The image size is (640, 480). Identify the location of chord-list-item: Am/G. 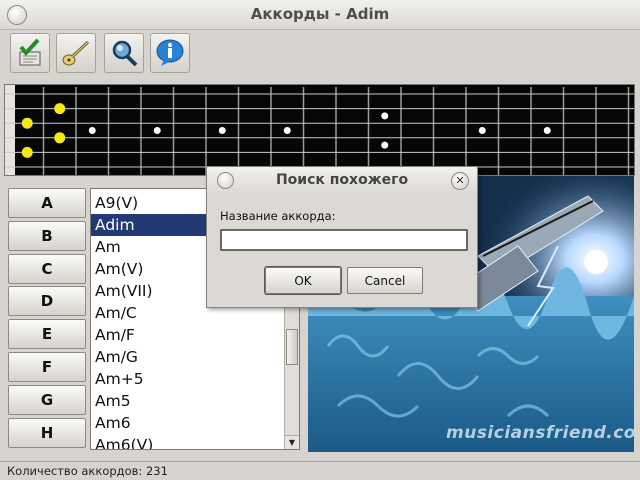
(188, 357).